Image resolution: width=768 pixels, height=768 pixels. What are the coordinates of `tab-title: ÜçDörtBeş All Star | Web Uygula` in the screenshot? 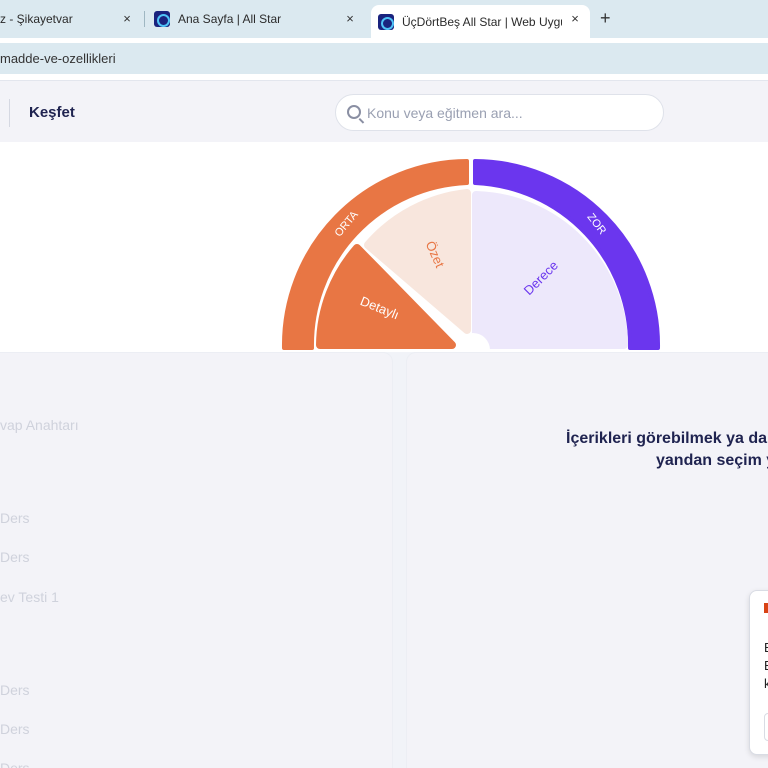 It's located at (482, 21).